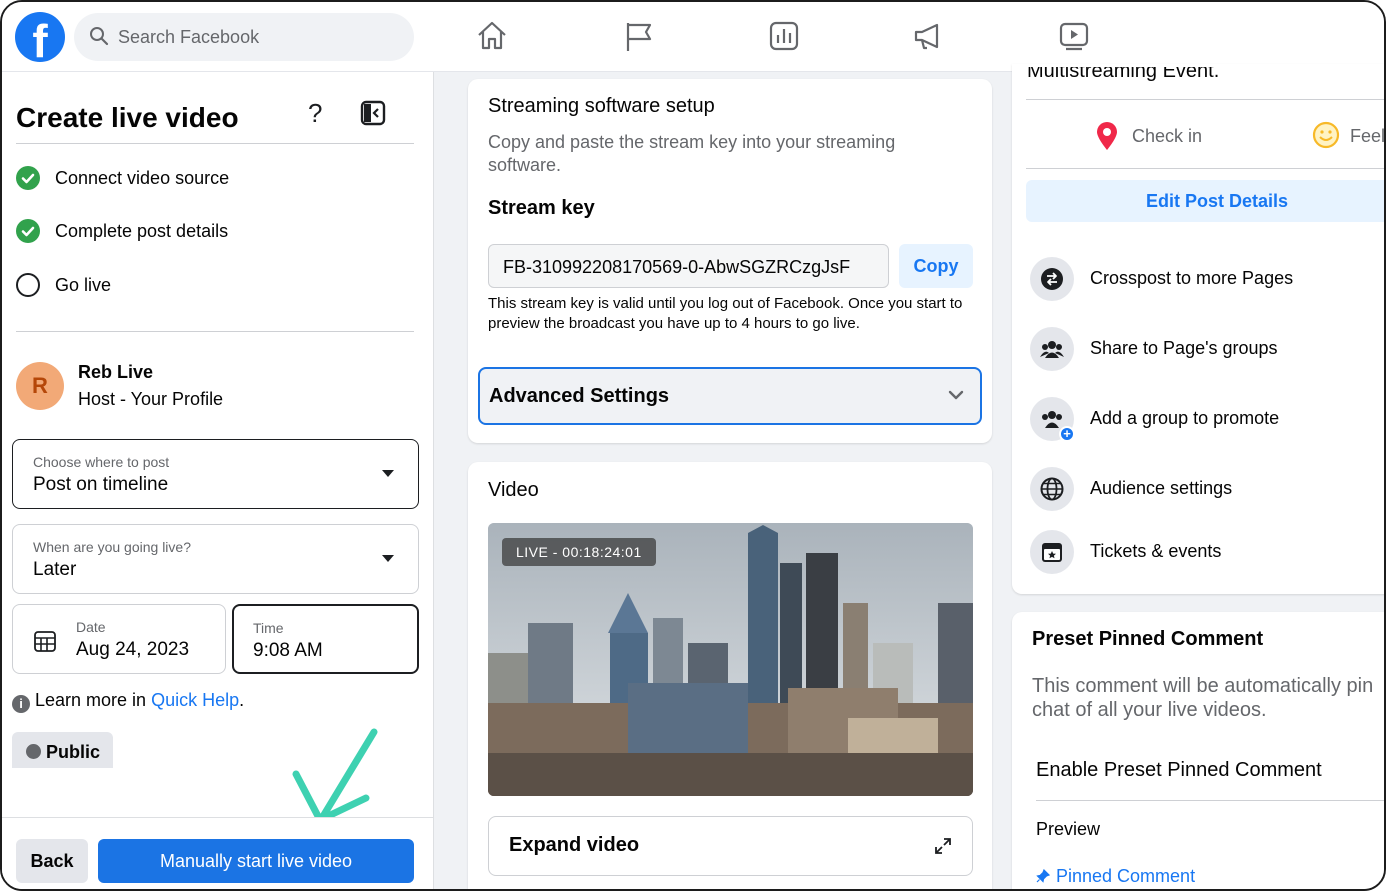 The width and height of the screenshot is (1386, 891). Describe the element at coordinates (99, 36) in the screenshot. I see `search-icon` at that location.